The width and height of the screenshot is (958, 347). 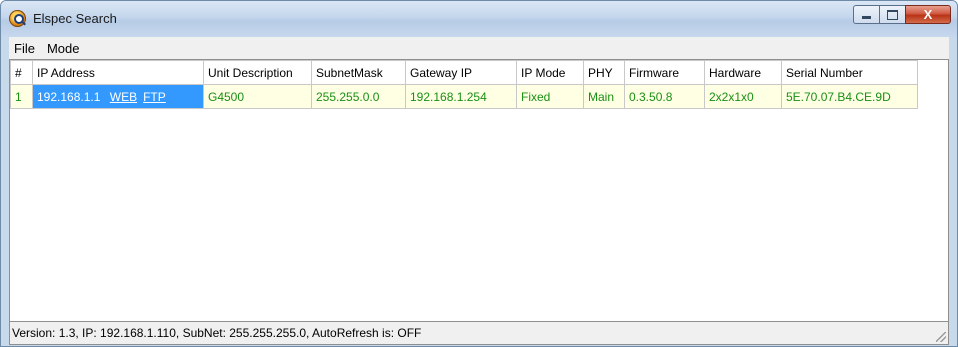 I want to click on col-header-ip-address: IP Address, so click(x=118, y=72).